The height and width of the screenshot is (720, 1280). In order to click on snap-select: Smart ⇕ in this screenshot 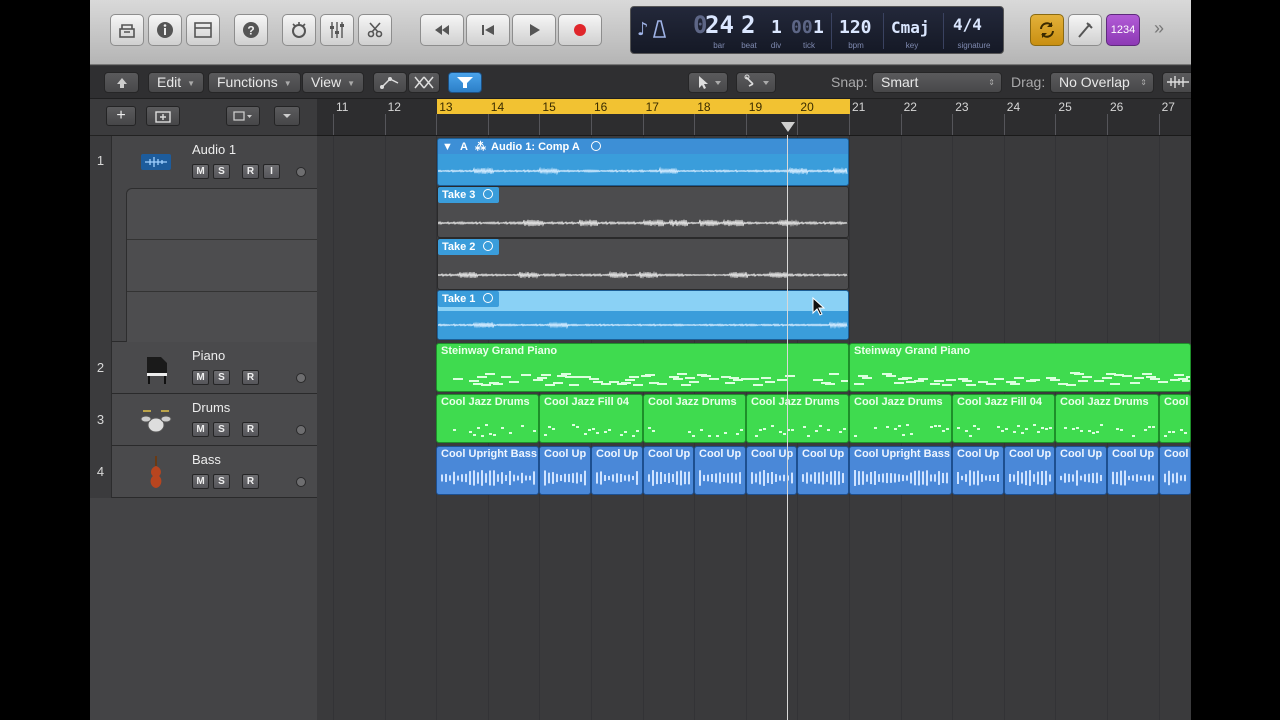, I will do `click(937, 82)`.